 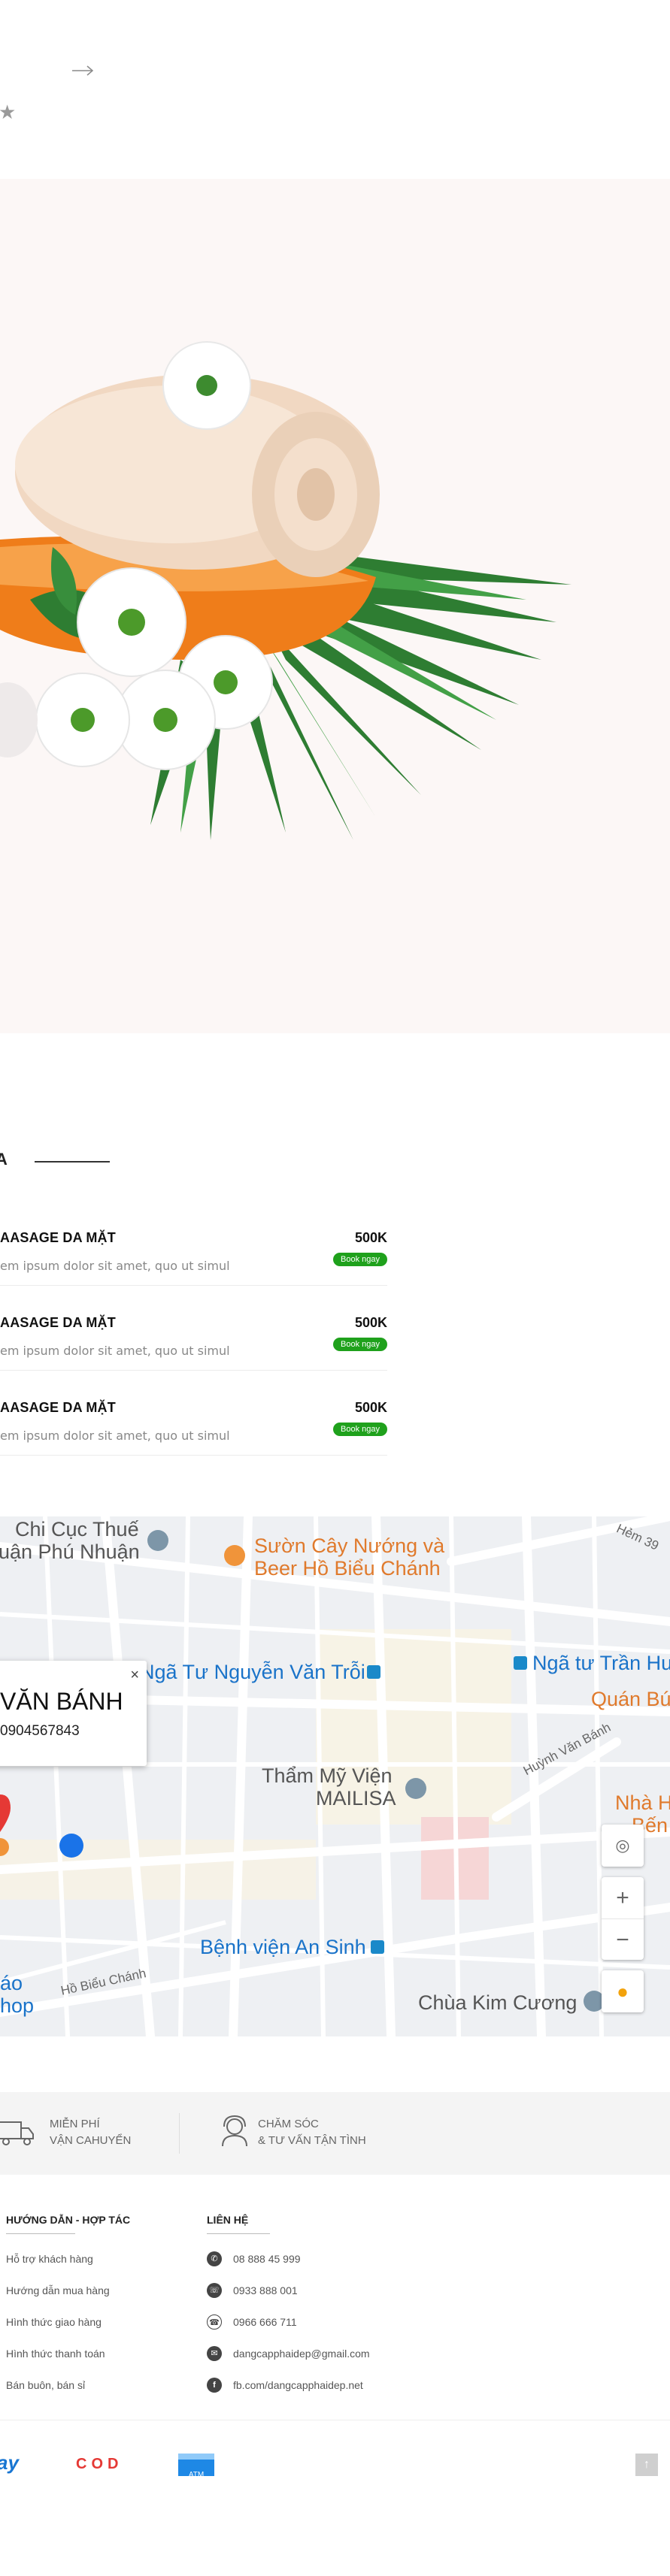 What do you see at coordinates (196, 2467) in the screenshot?
I see `atm-card-icon: ATM` at bounding box center [196, 2467].